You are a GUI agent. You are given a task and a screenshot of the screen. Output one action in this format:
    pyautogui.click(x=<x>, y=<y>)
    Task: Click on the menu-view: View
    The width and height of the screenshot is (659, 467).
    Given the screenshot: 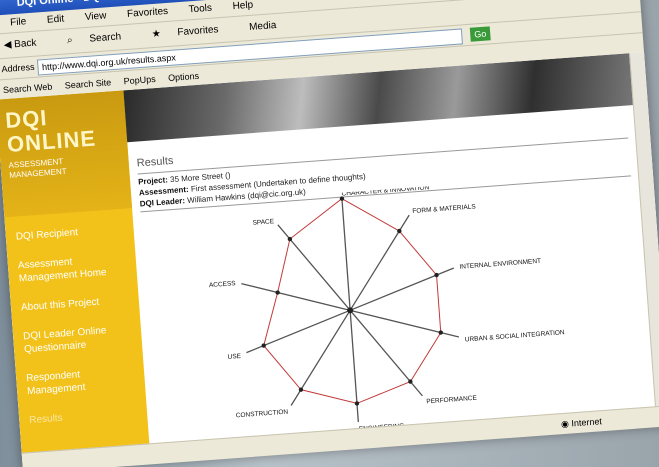 What is the action you would take?
    pyautogui.click(x=95, y=16)
    